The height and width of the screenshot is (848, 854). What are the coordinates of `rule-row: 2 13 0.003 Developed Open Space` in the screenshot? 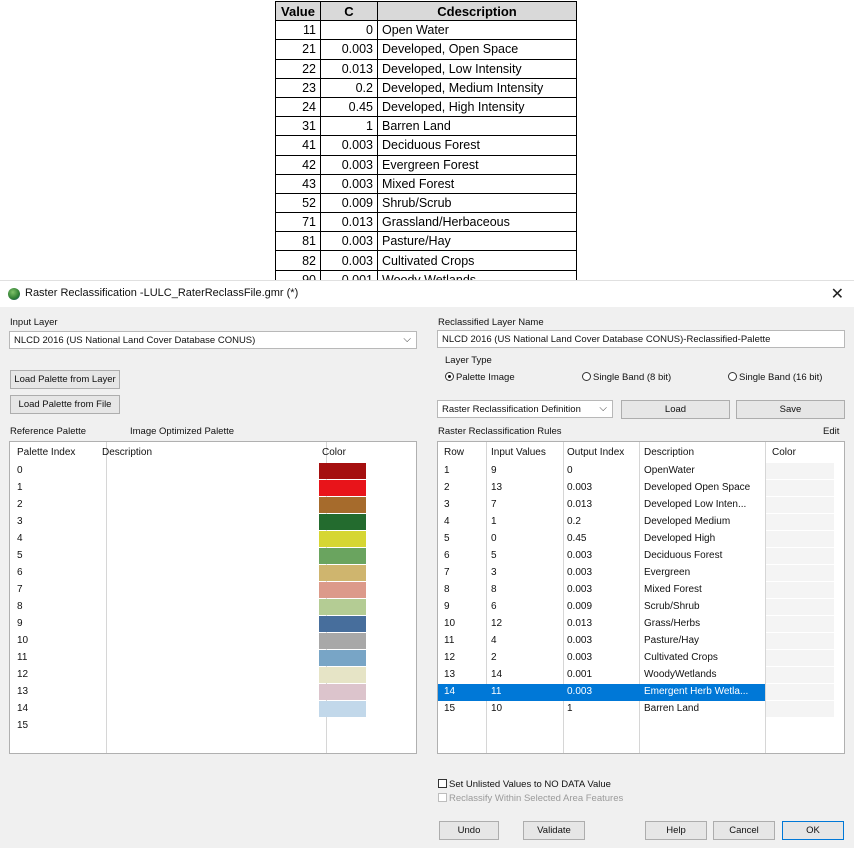 It's located at (641, 488).